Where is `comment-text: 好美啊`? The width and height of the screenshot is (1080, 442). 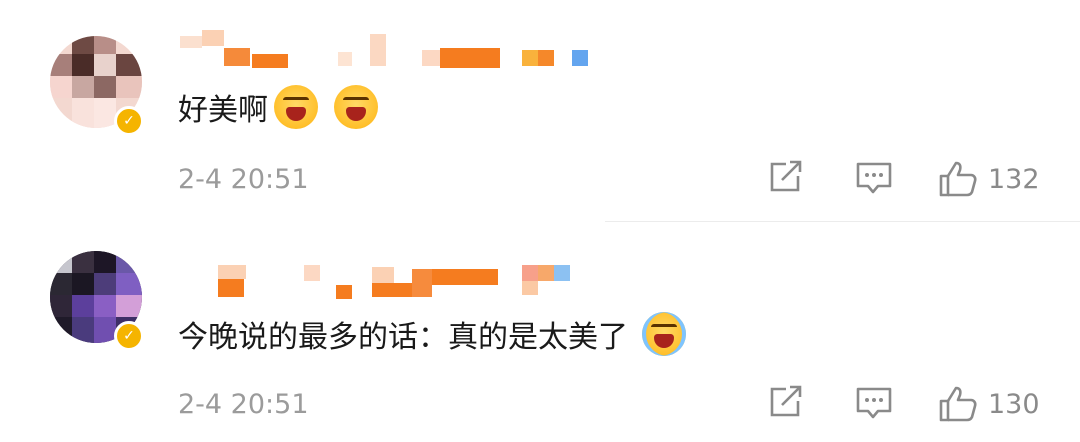
comment-text: 好美啊 is located at coordinates (278, 107).